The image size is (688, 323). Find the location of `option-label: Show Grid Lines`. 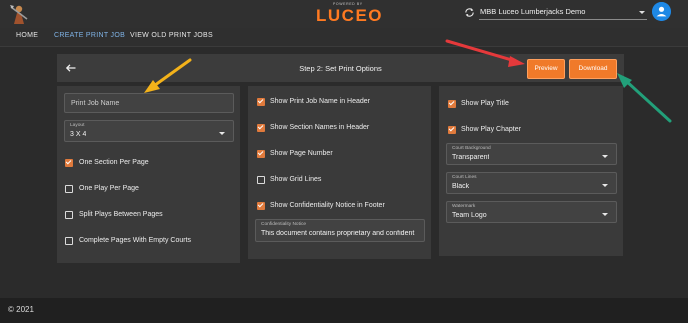

option-label: Show Grid Lines is located at coordinates (296, 179).